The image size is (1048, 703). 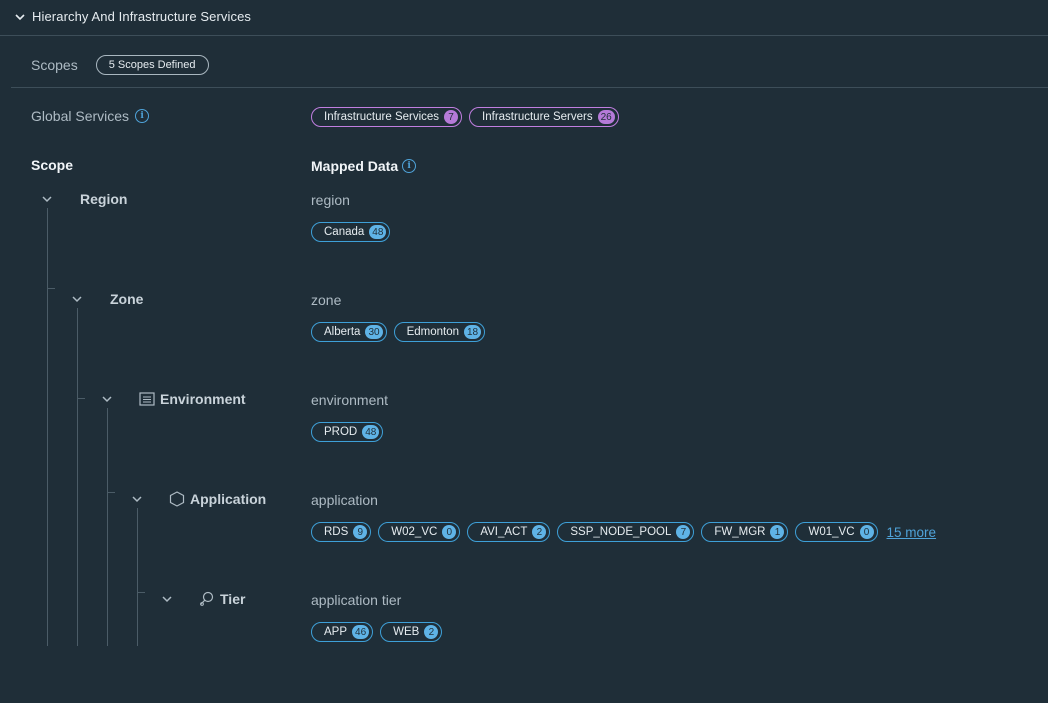 I want to click on pill-count: 46, so click(x=361, y=632).